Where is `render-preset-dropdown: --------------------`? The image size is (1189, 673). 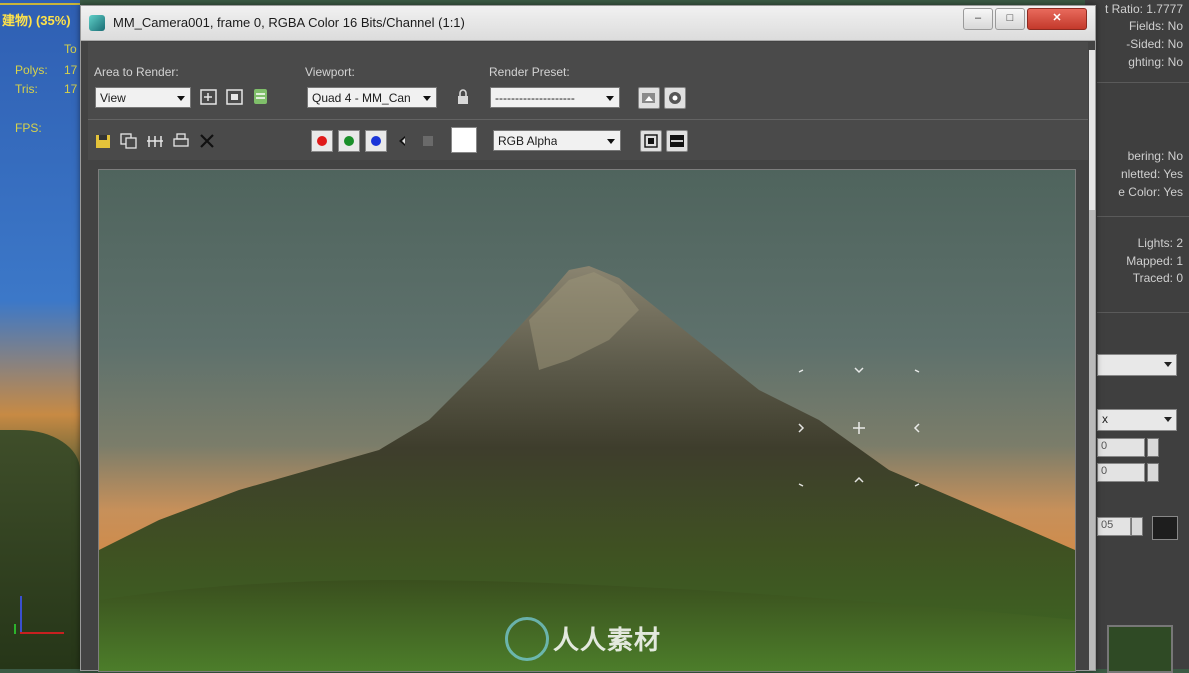
render-preset-dropdown: -------------------- is located at coordinates (555, 97).